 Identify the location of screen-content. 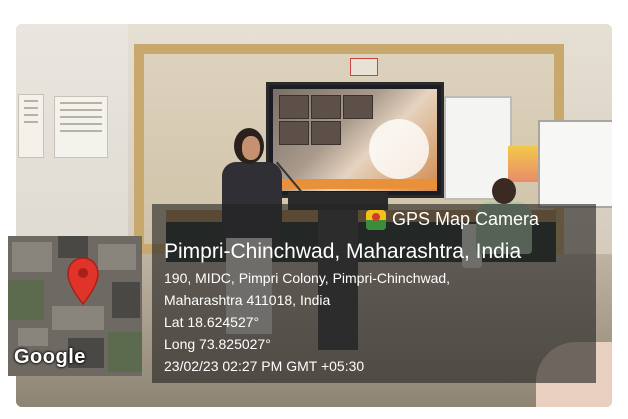
(355, 140).